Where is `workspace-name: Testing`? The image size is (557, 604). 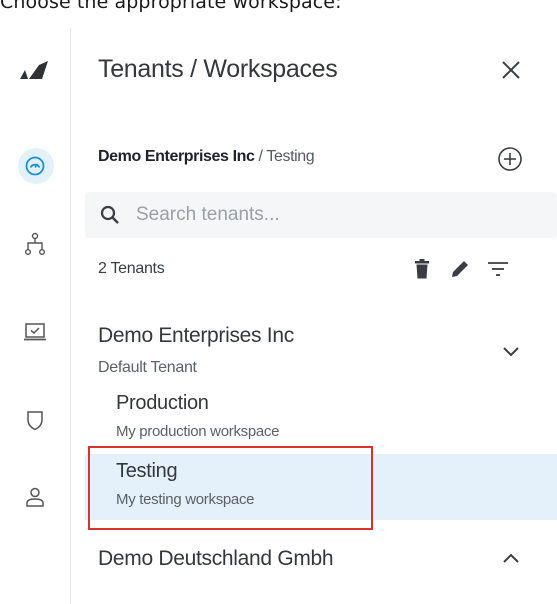
workspace-name: Testing is located at coordinates (147, 471).